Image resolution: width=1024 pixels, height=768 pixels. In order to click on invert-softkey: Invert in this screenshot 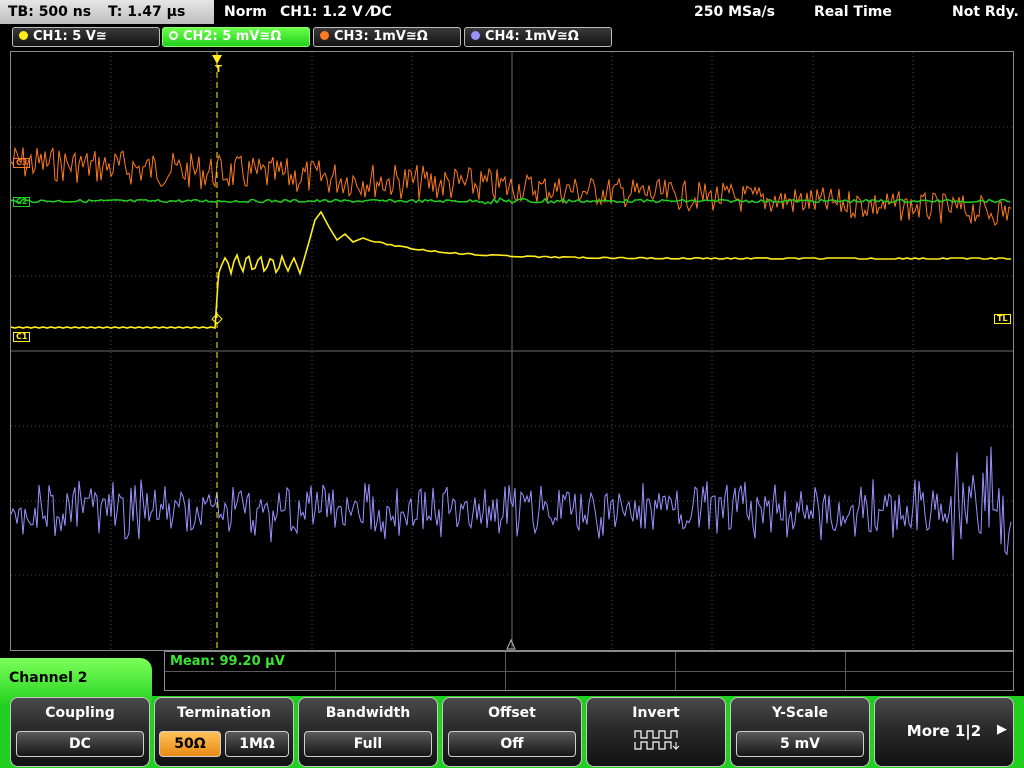, I will do `click(656, 732)`.